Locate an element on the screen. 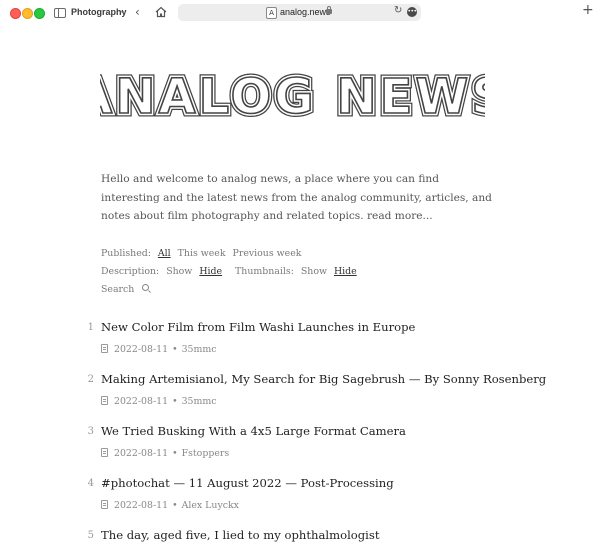 This screenshot has height=543, width=600. new-tab-button: + is located at coordinates (588, 10).